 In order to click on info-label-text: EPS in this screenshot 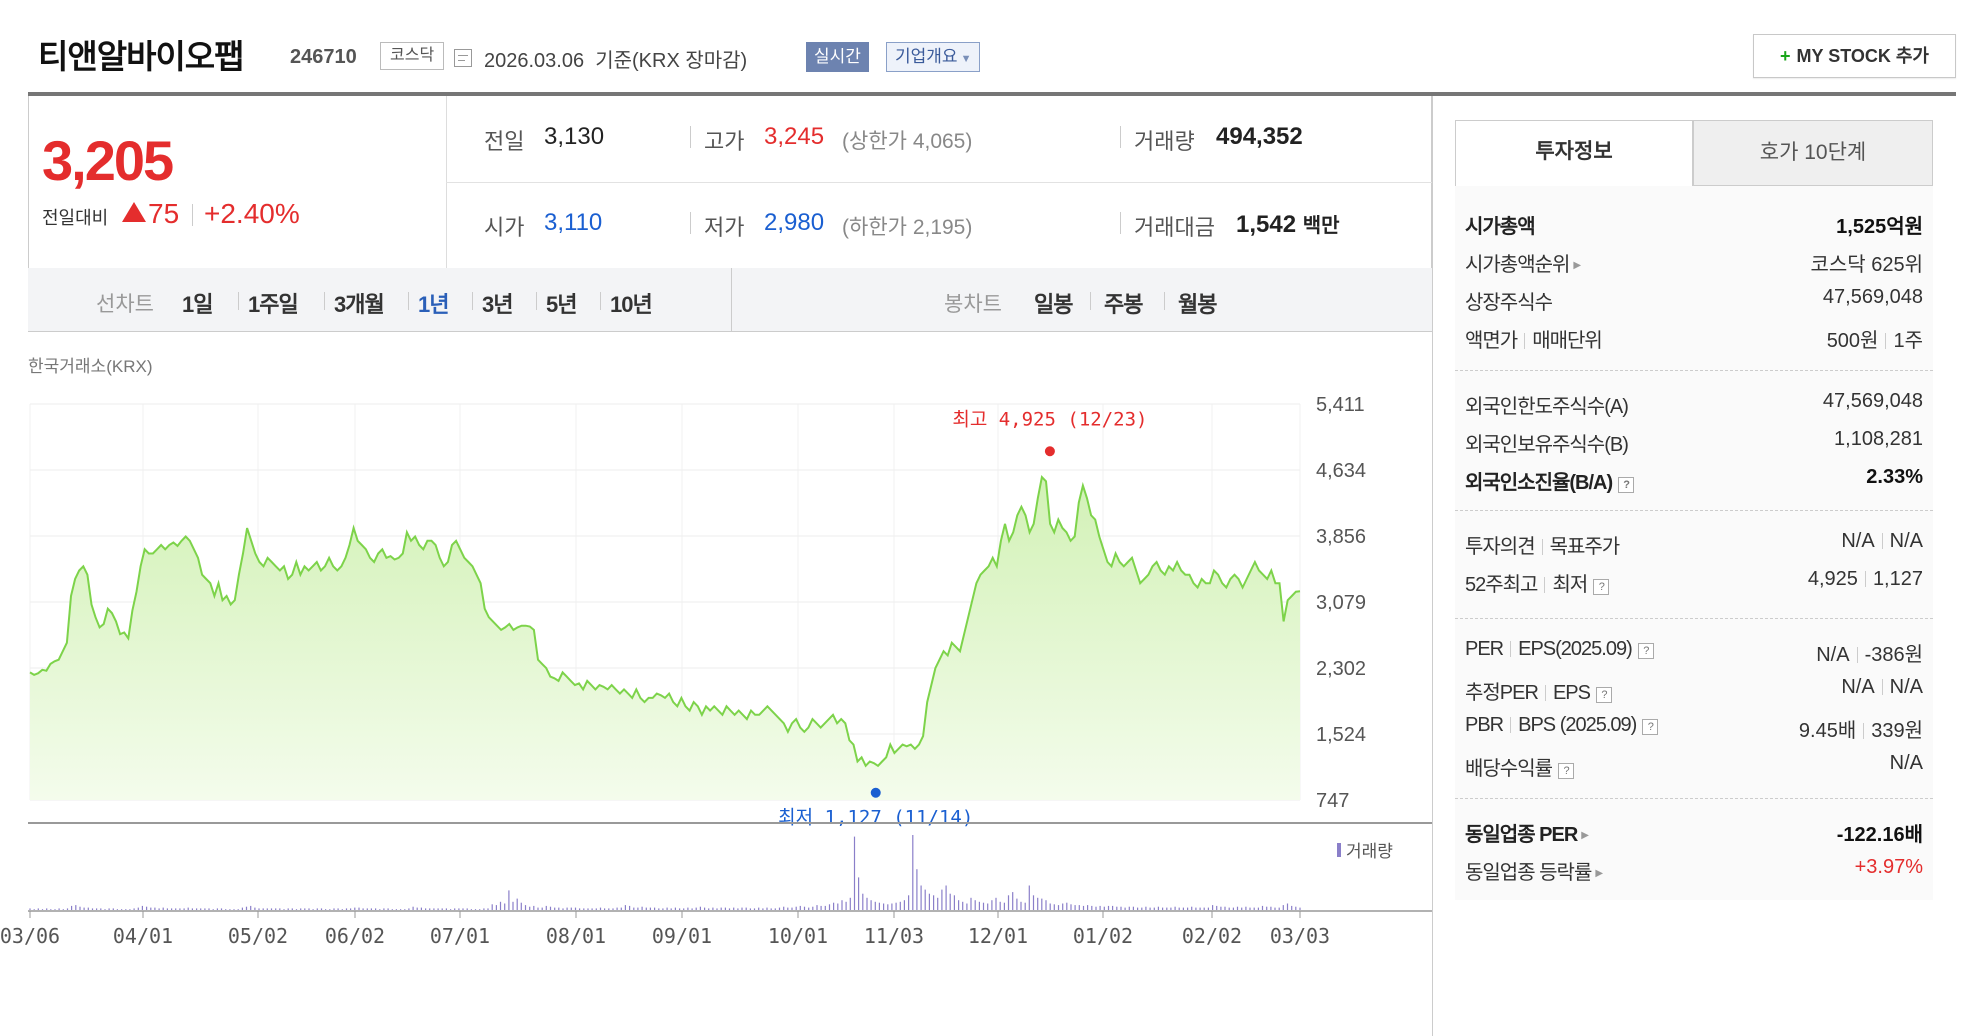, I will do `click(1571, 693)`.